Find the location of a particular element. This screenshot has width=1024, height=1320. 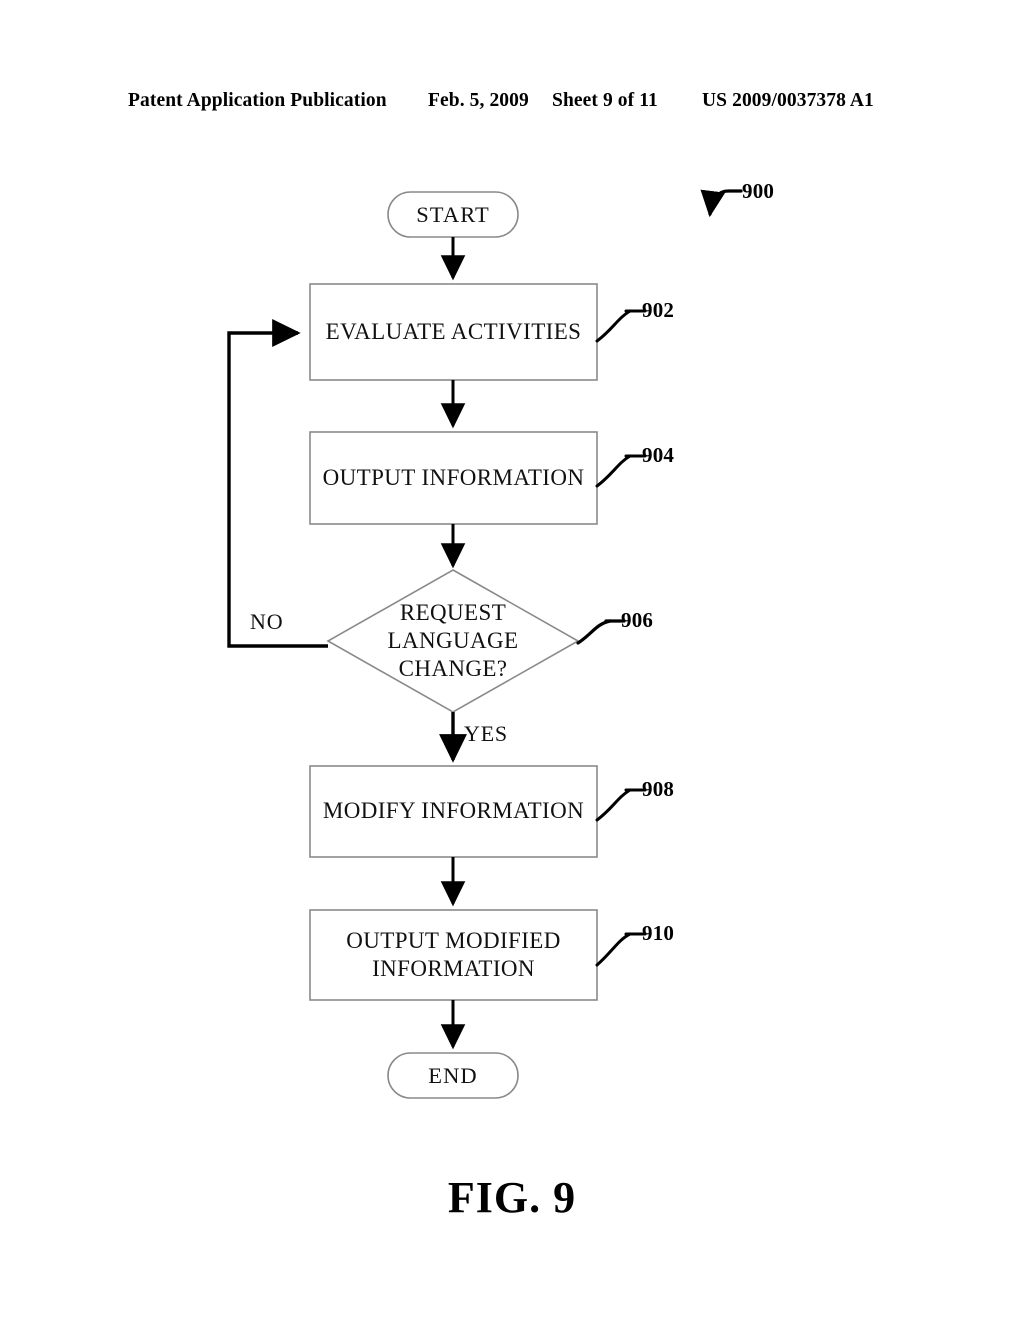

ref-number-900: 900 is located at coordinates (758, 191).